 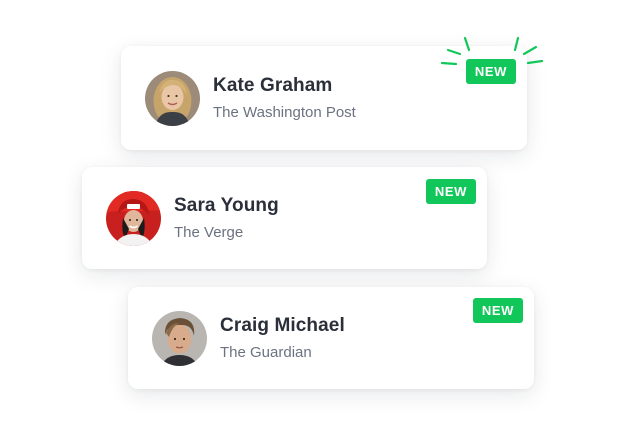 What do you see at coordinates (284, 112) in the screenshot?
I see `contact-outlet: The Washington Post` at bounding box center [284, 112].